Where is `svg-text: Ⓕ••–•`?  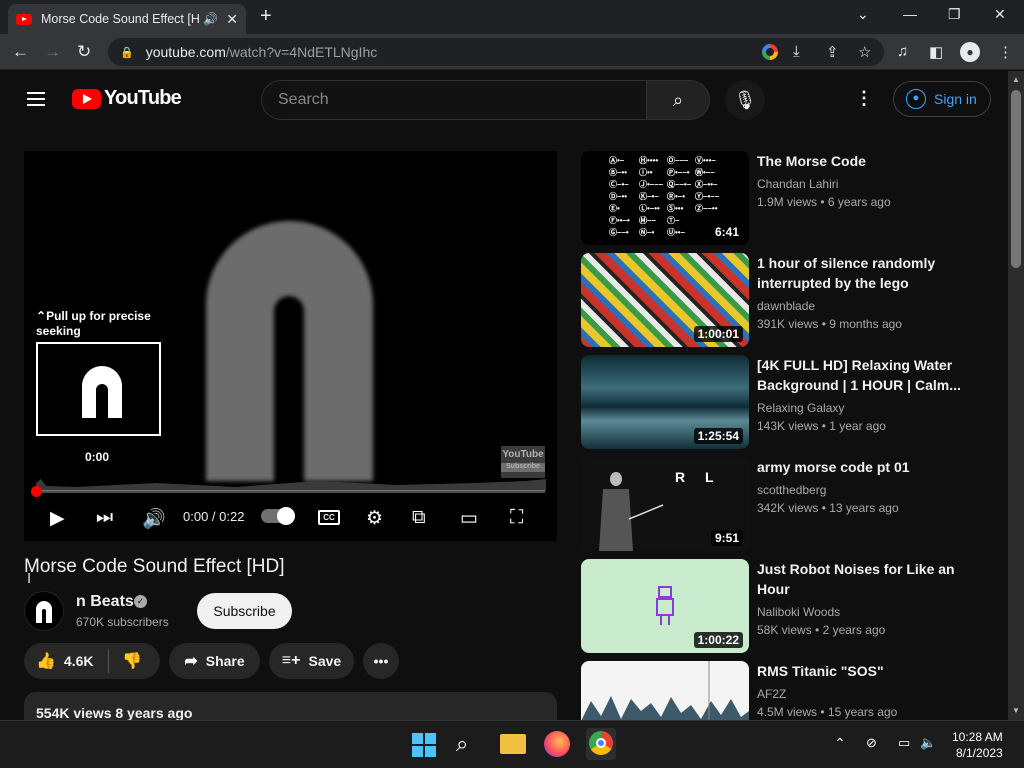 svg-text: Ⓕ••–• is located at coordinates (619, 220).